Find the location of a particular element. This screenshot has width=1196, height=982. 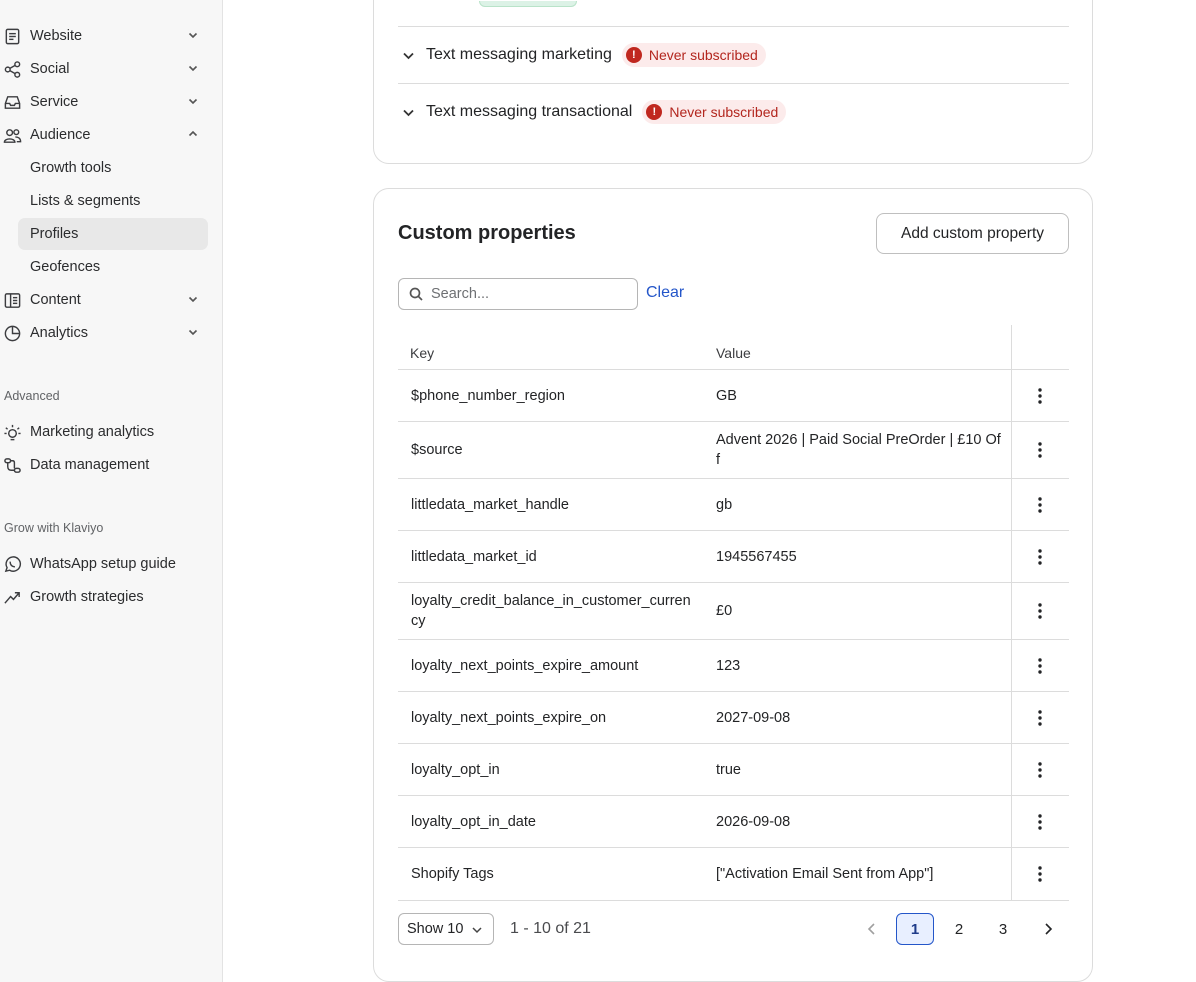

property-value: 2027-09-08 is located at coordinates (753, 718).